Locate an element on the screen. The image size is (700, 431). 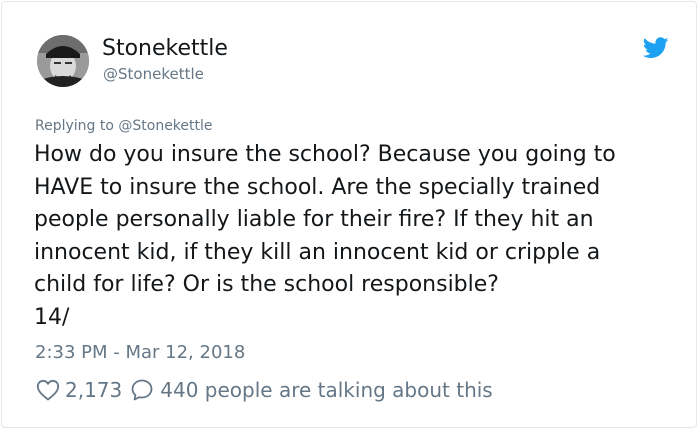
tweet-timestamp: 2:33 PM - Mar 12, 2018 is located at coordinates (140, 353).